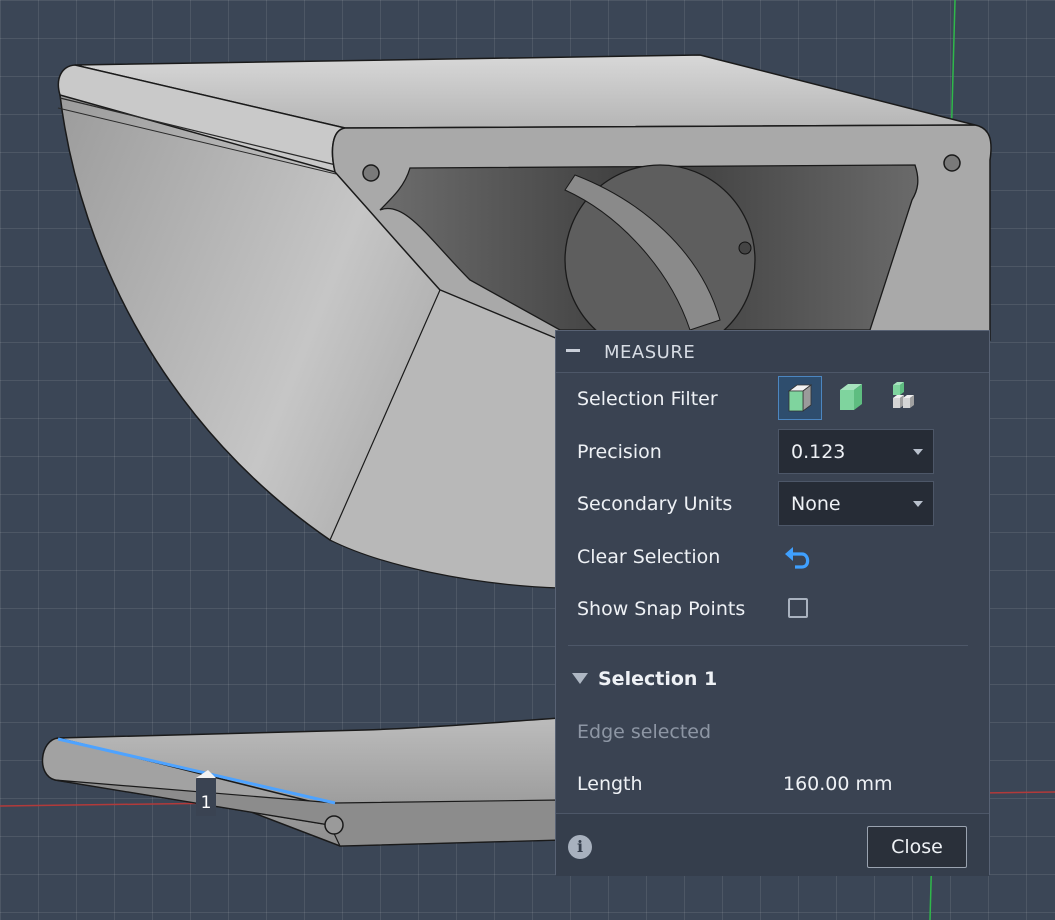 This screenshot has width=1055, height=920. Describe the element at coordinates (649, 557) in the screenshot. I see `clear-selection-label: Clear Selection` at that location.